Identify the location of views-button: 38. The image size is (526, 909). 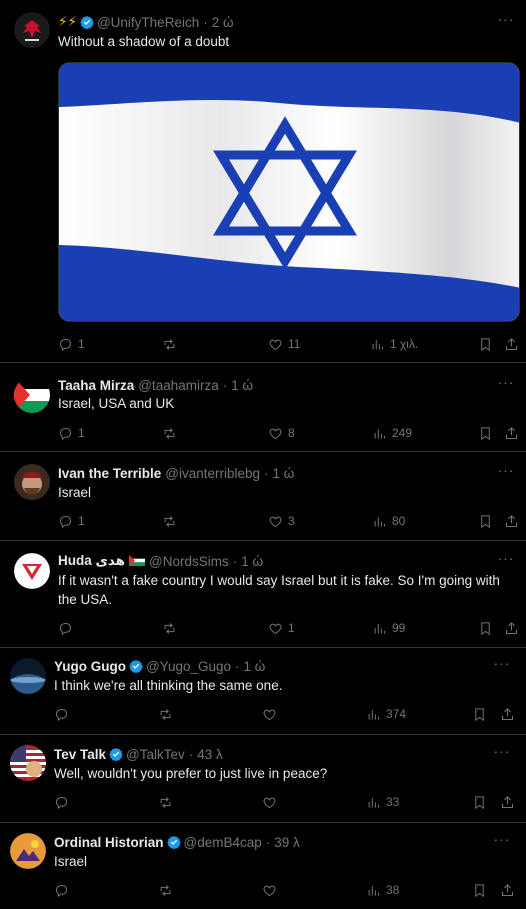
(382, 890).